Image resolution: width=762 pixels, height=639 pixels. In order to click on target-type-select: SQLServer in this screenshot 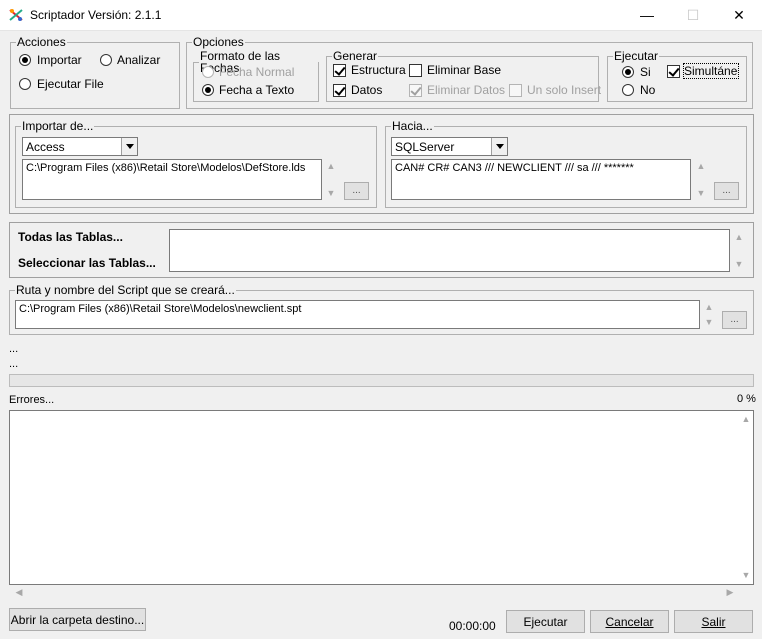, I will do `click(449, 146)`.